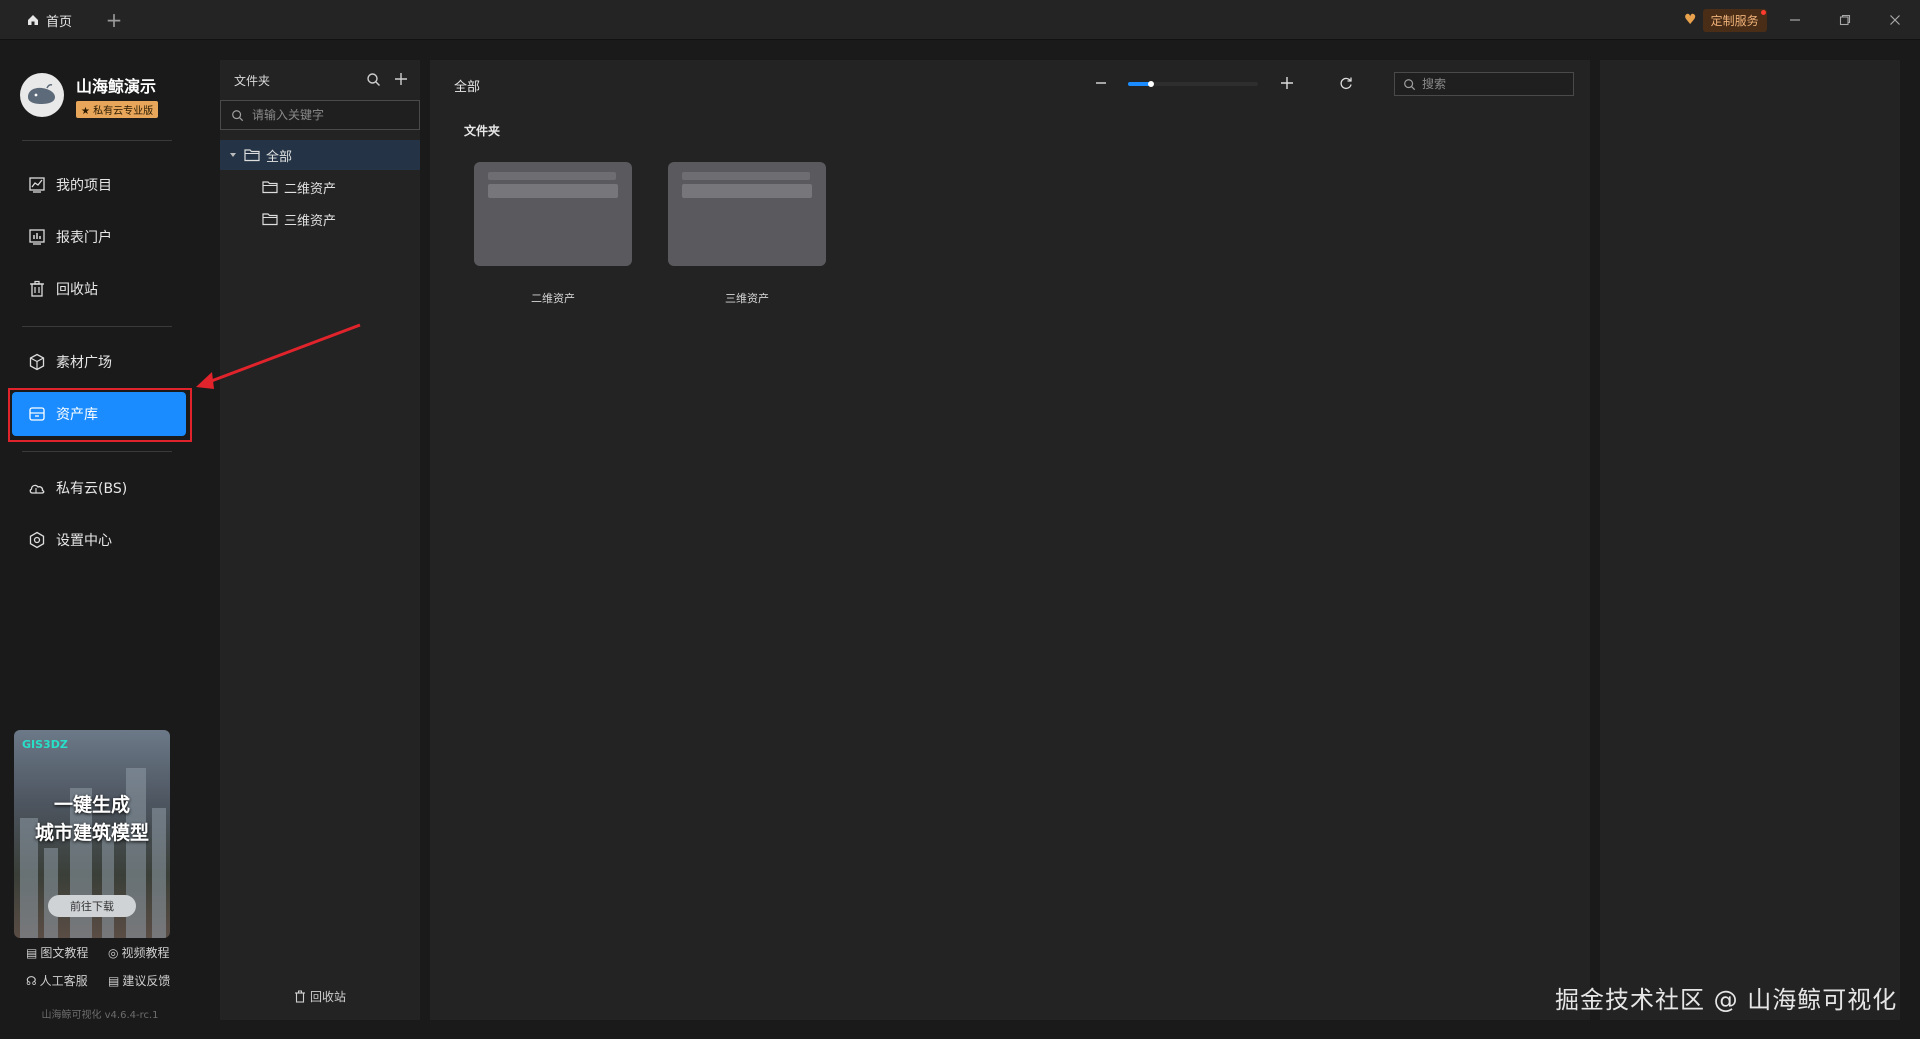 The width and height of the screenshot is (1920, 1039). I want to click on tab-home-label: 首页, so click(59, 22).